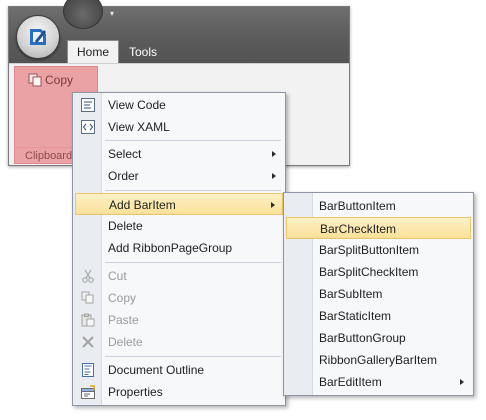 This screenshot has width=486, height=420. What do you see at coordinates (93, 52) in the screenshot?
I see `tab-home: Home` at bounding box center [93, 52].